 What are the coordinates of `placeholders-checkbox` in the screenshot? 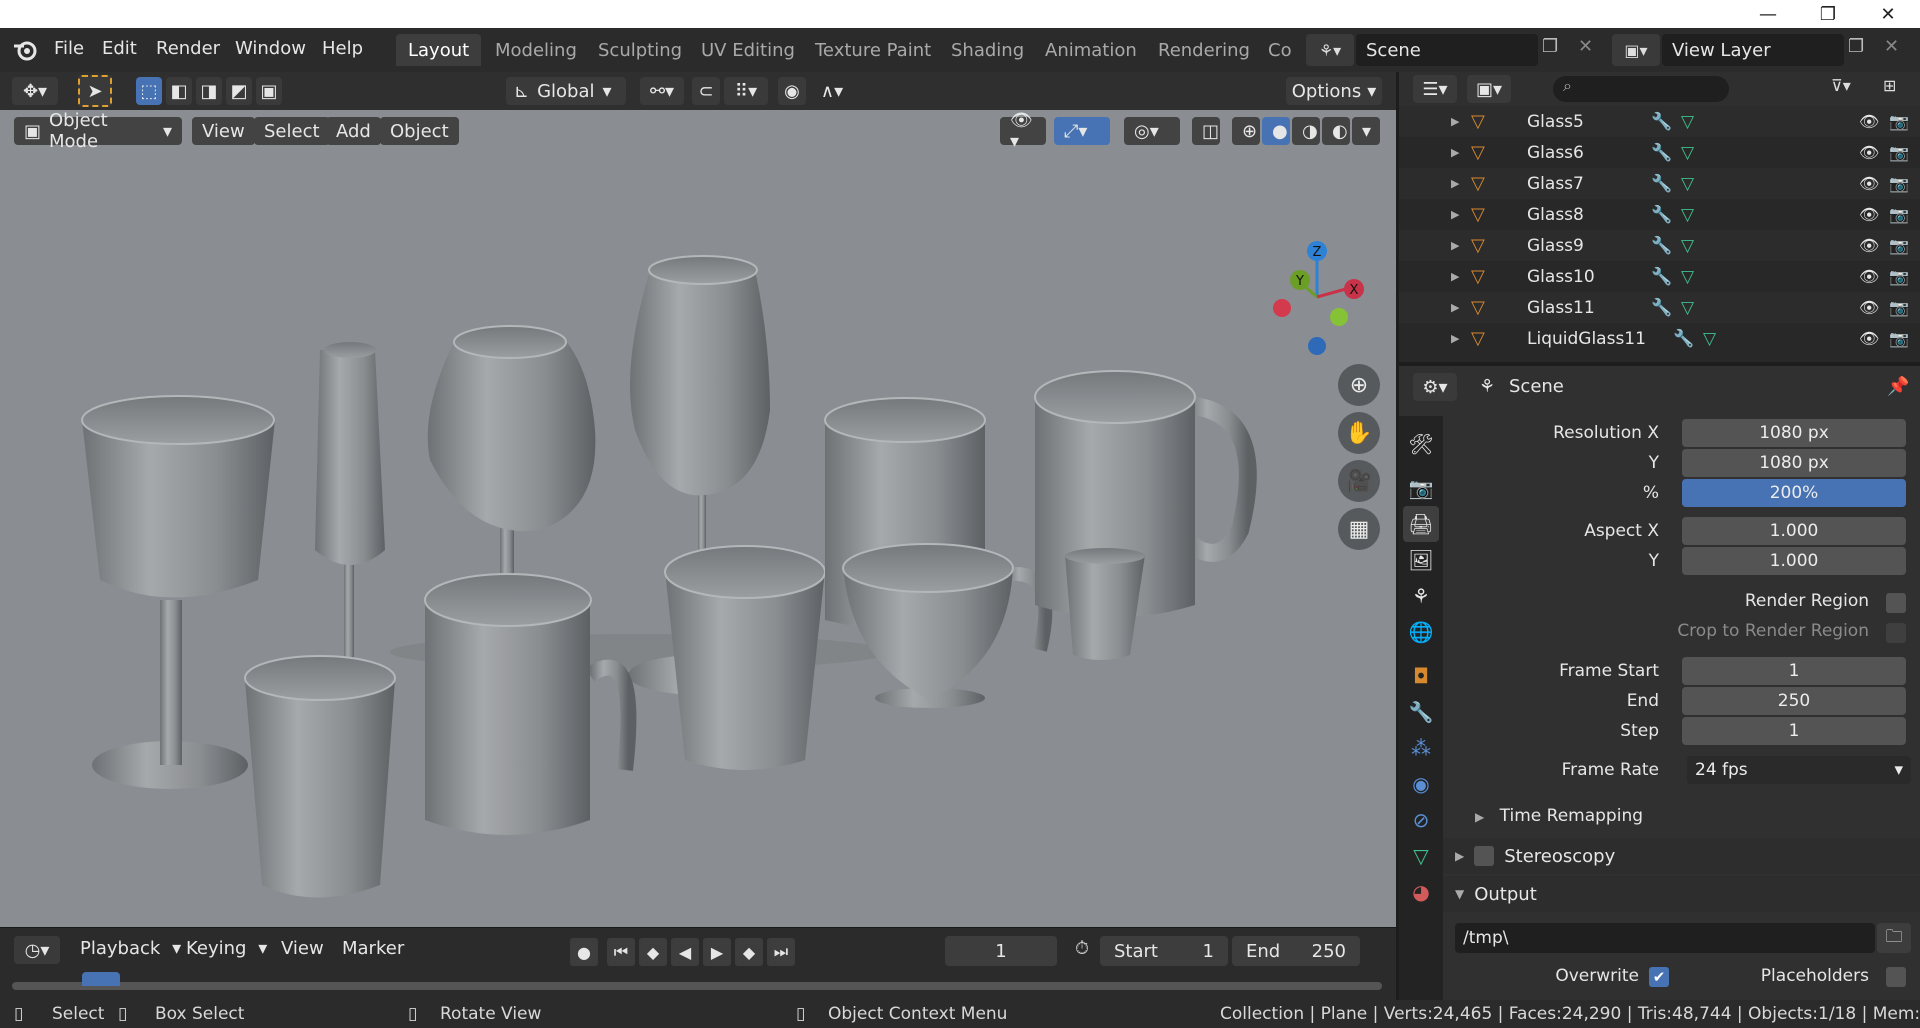 It's located at (1896, 977).